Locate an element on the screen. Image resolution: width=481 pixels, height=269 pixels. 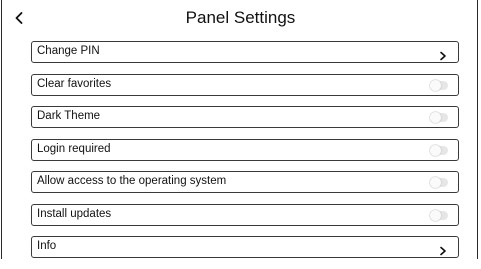
install-updates-toggle is located at coordinates (439, 215).